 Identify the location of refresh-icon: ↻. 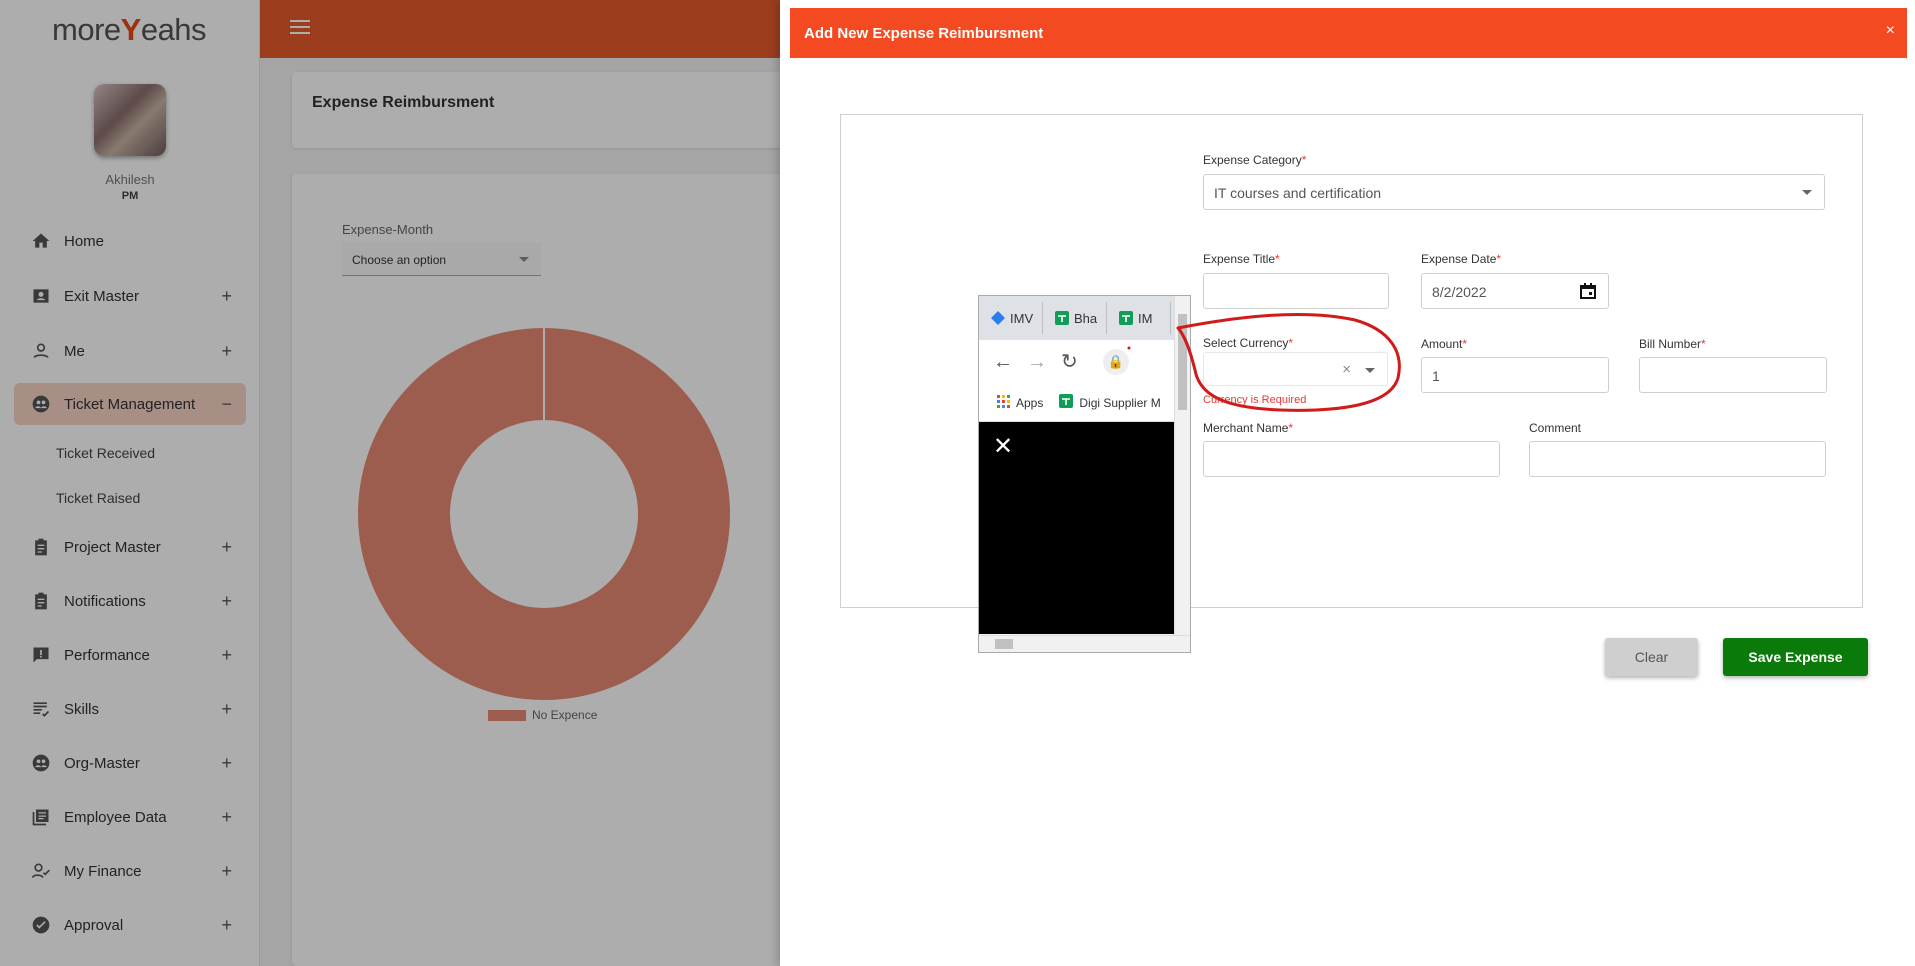
(1069, 362).